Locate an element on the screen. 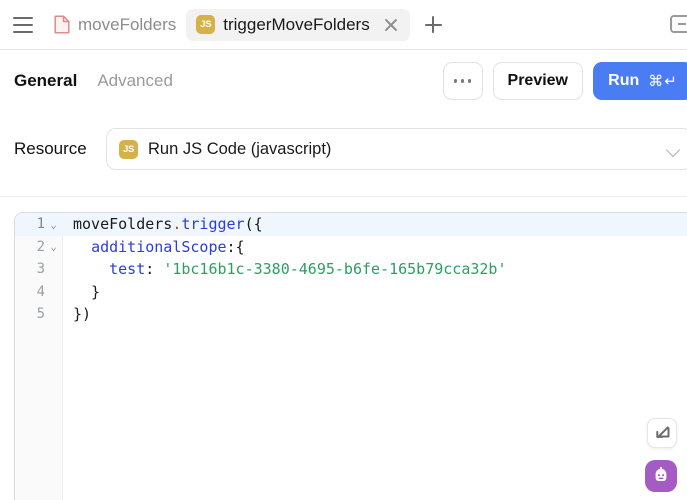 The image size is (687, 500). close-icon is located at coordinates (391, 25).